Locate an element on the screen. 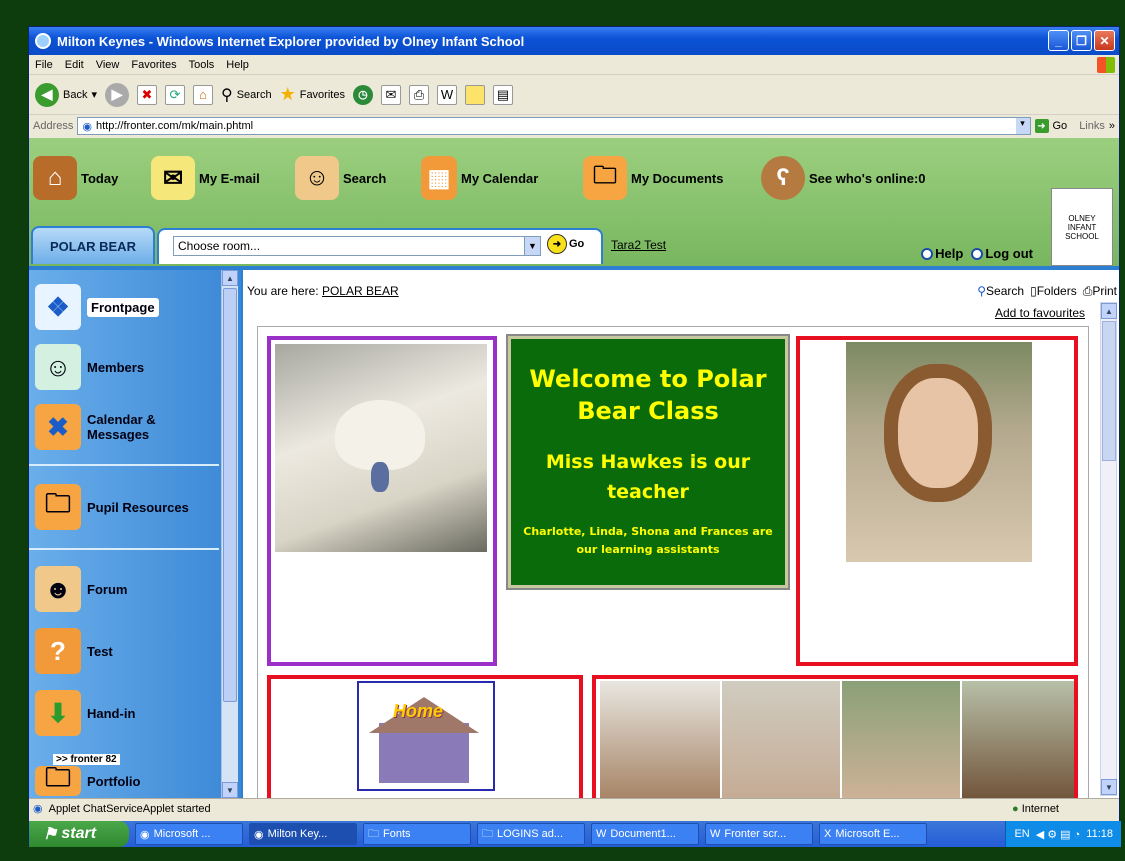 The image size is (1125, 861). room-select: Choose room... ▼ is located at coordinates (357, 246).